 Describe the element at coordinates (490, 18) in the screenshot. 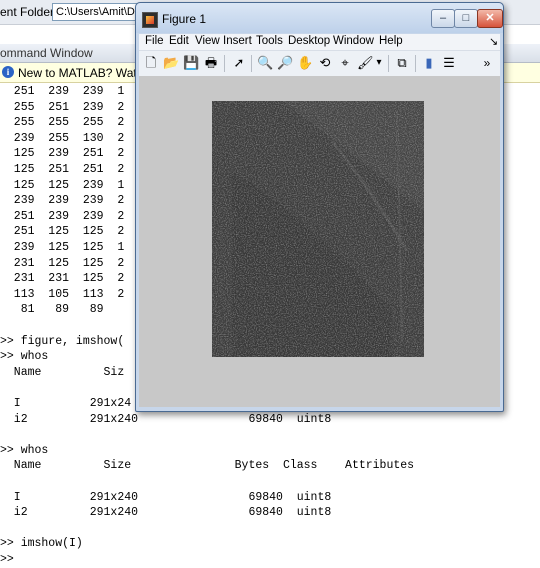

I see `close-button: ✕` at that location.